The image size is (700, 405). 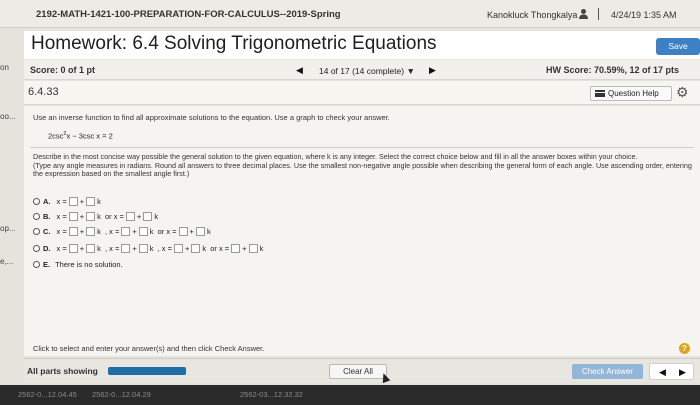 What do you see at coordinates (432, 70) in the screenshot?
I see `next-question-button: ▶` at bounding box center [432, 70].